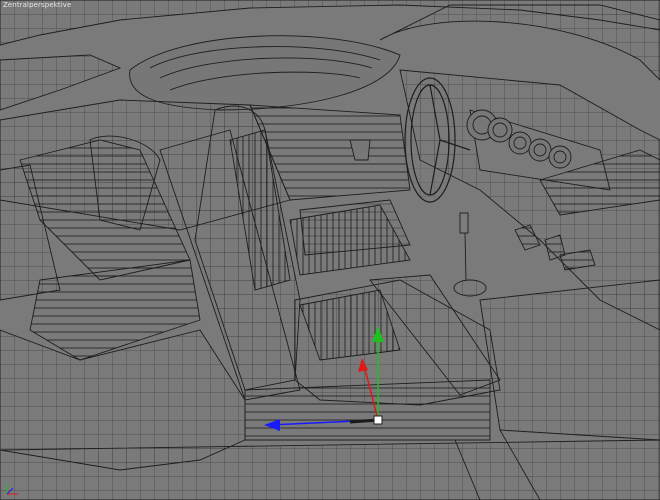 The width and height of the screenshot is (660, 500). What do you see at coordinates (37, 5) in the screenshot?
I see `viewport-label: Zentralperspektive` at bounding box center [37, 5].